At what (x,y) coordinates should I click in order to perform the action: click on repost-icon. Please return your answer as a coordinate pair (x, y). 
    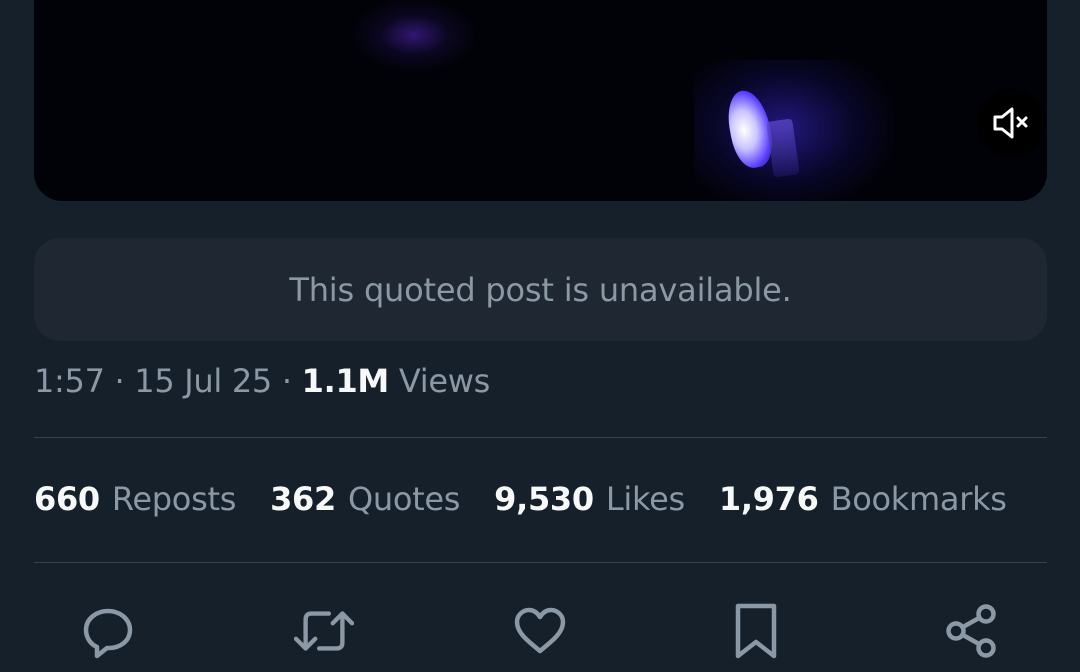
    Looking at the image, I should click on (324, 631).